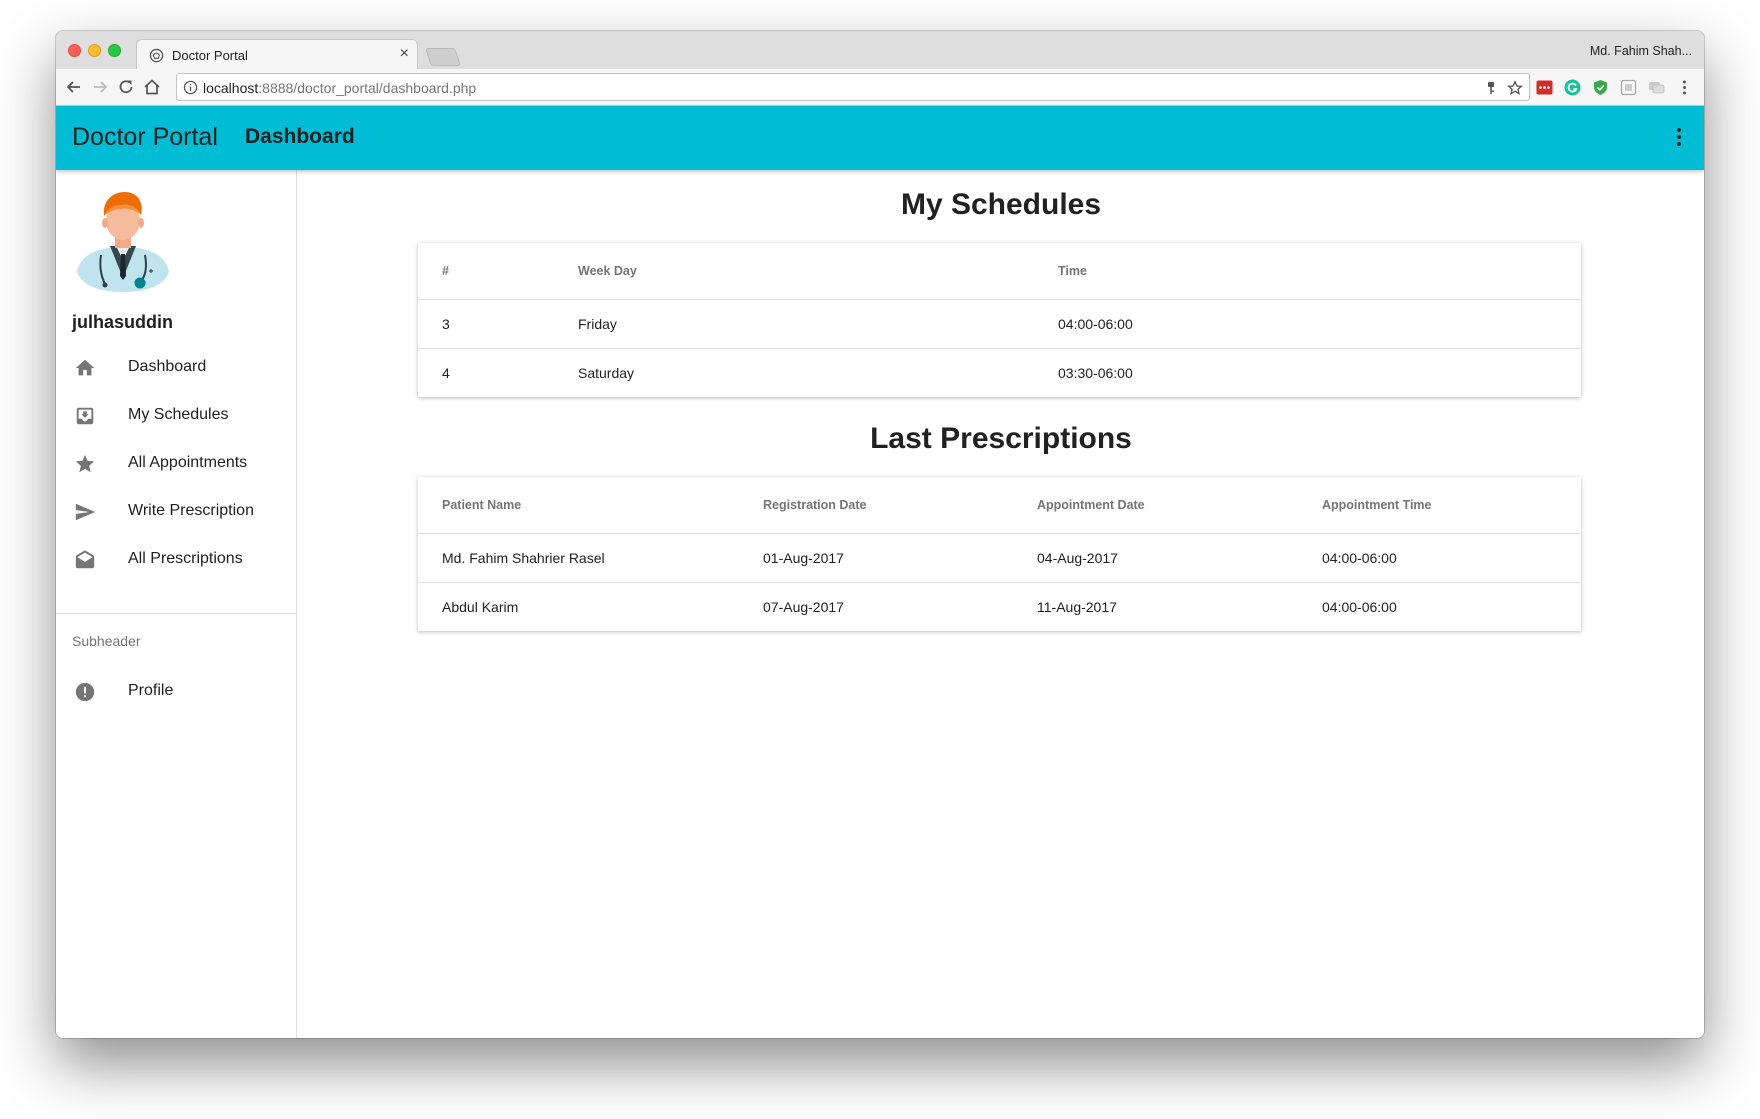  I want to click on home-page-icon, so click(152, 87).